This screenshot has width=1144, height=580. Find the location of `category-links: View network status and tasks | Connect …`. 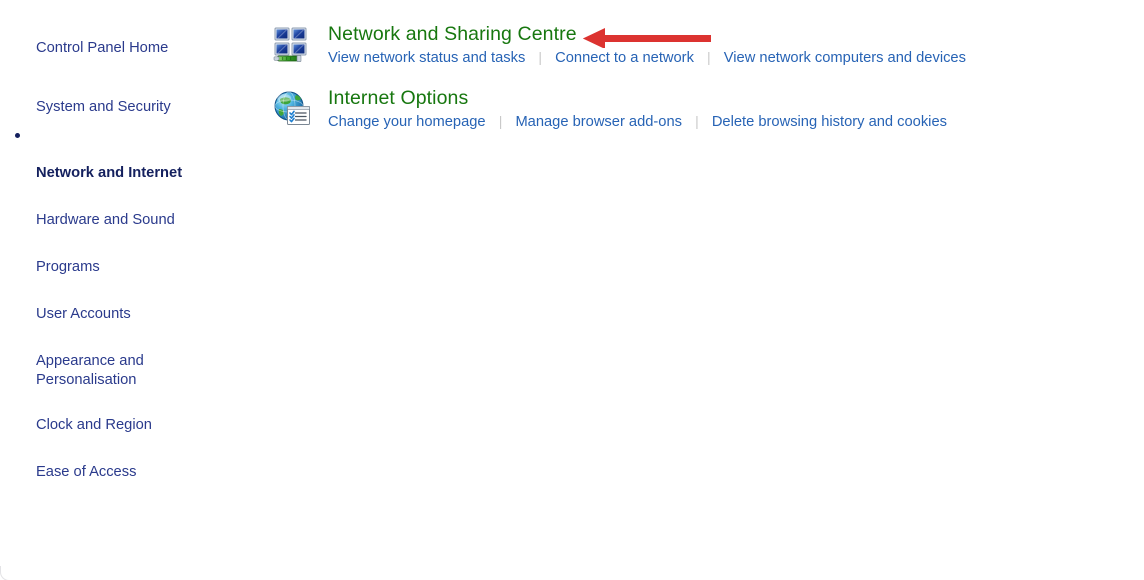

category-links: View network status and tasks | Connect … is located at coordinates (728, 58).